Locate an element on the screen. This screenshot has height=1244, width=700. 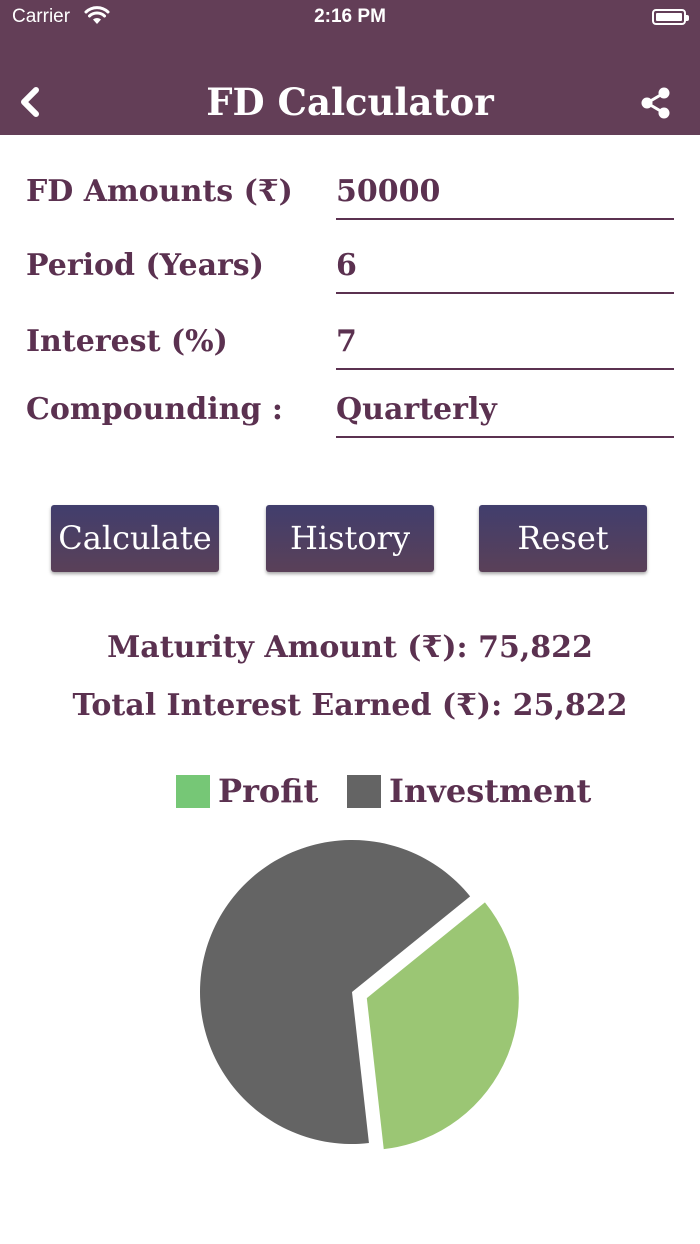
amount-label: FD Amounts (₹) is located at coordinates (159, 191).